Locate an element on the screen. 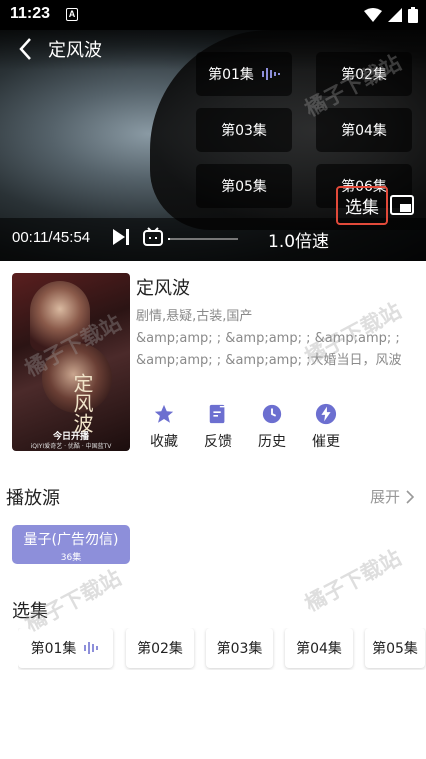 This screenshot has width=426, height=759. show-title: 定风波 is located at coordinates (163, 288).